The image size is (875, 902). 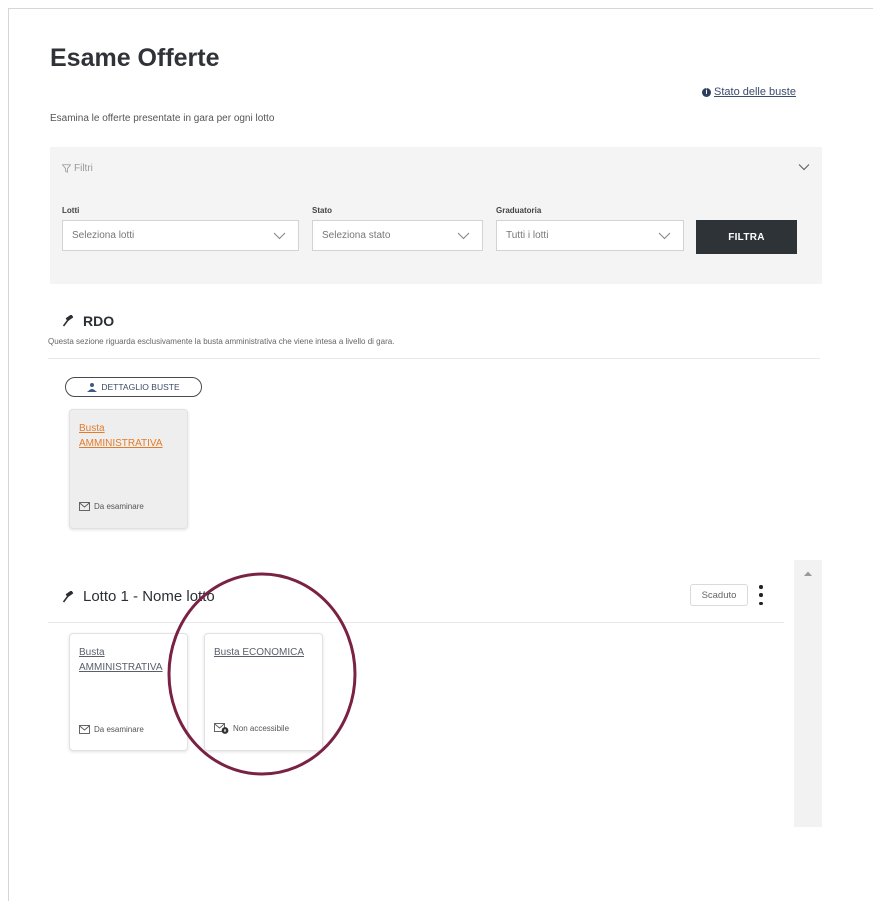 What do you see at coordinates (719, 595) in the screenshot?
I see `status-badge: Scaduto` at bounding box center [719, 595].